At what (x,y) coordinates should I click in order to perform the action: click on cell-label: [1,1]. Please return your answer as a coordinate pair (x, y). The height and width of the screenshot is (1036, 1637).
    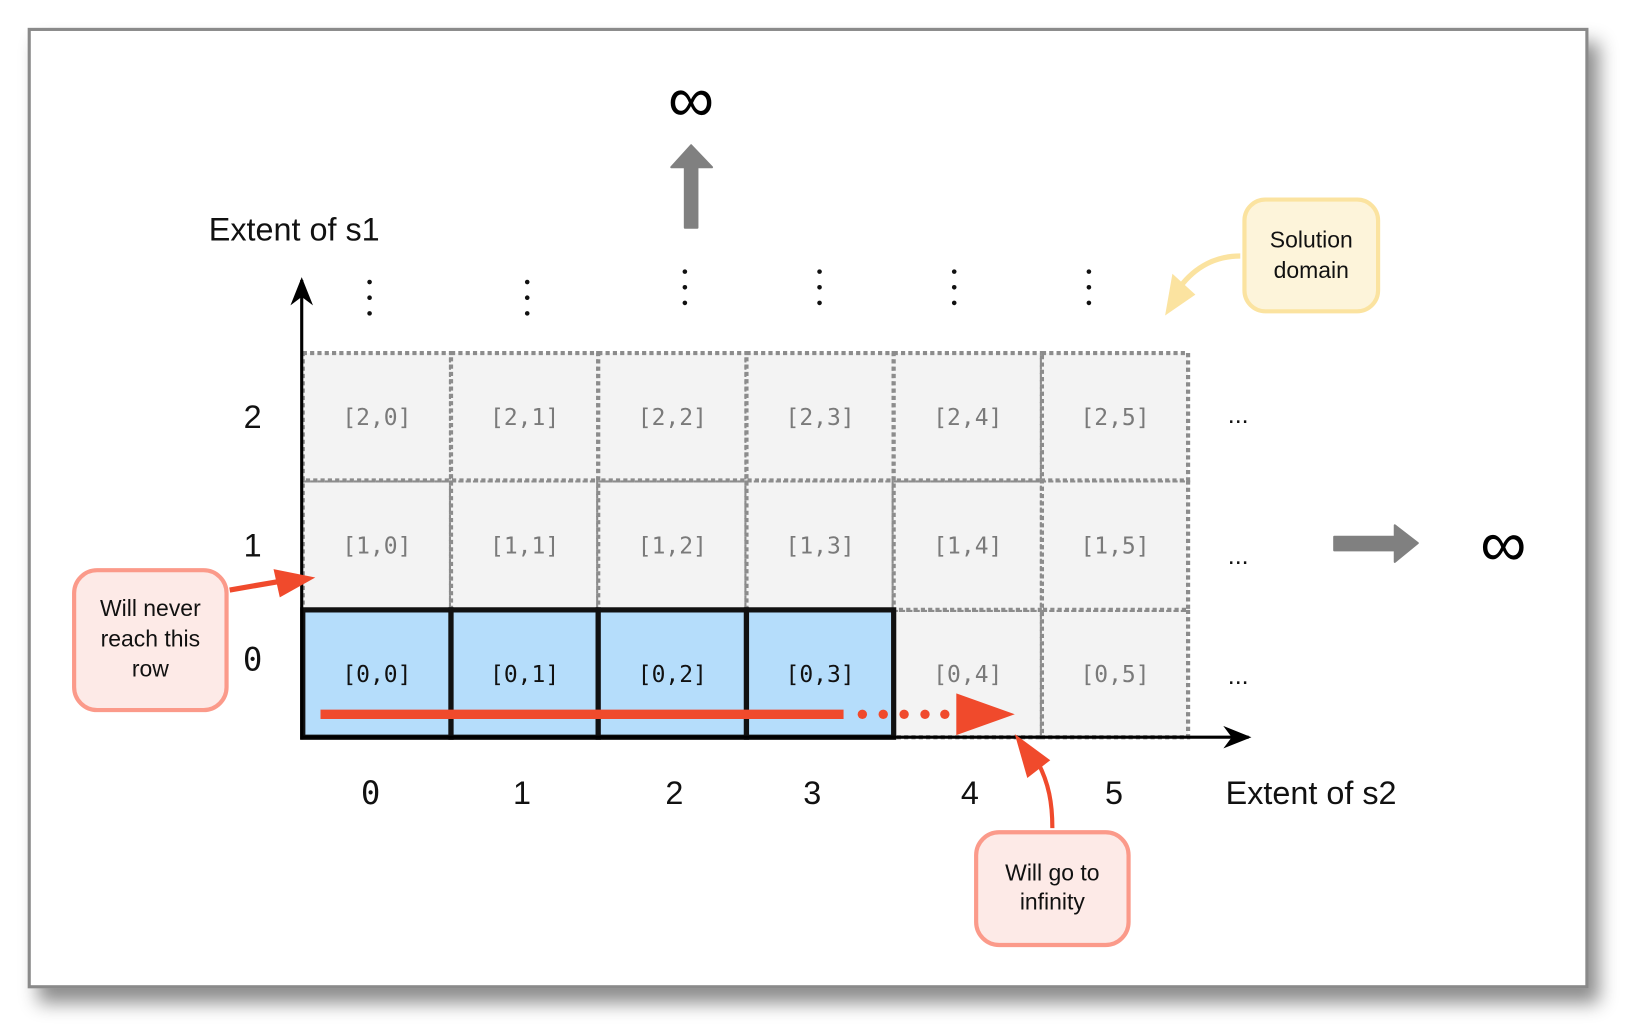
    Looking at the image, I should click on (524, 546).